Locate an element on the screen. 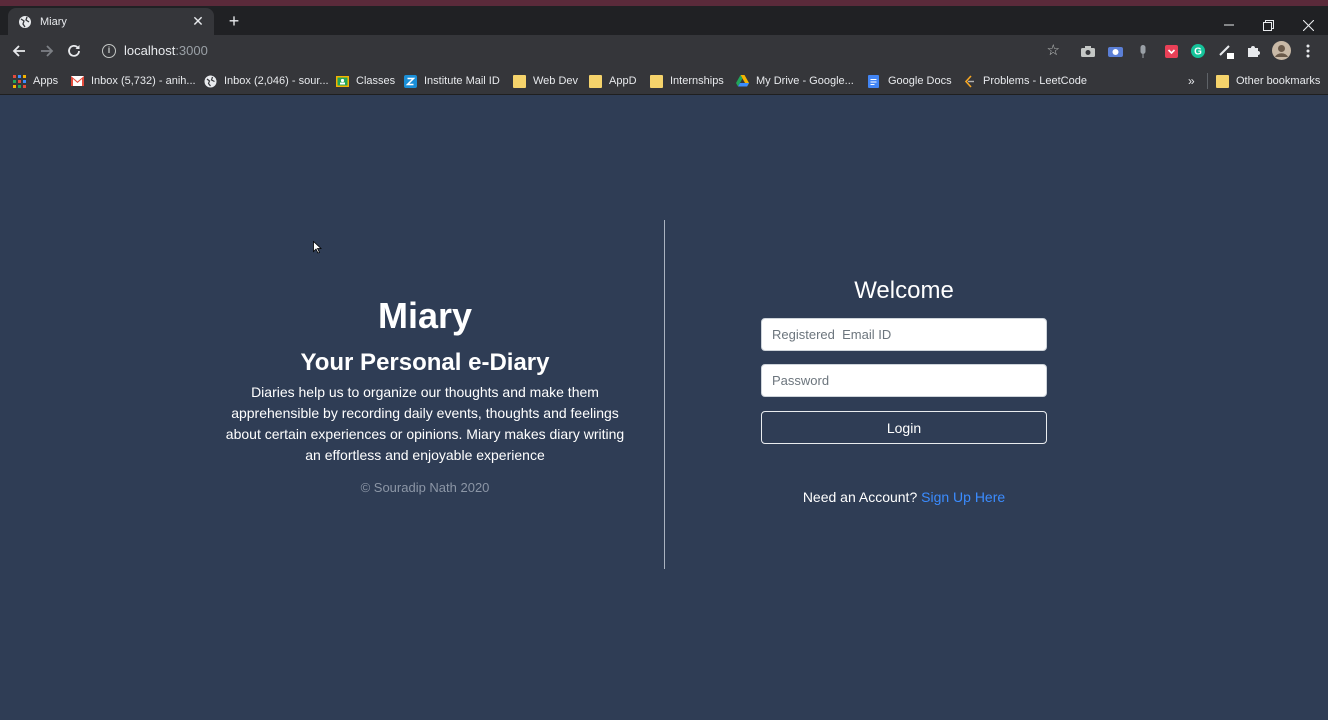 This screenshot has width=1328, height=720. forward-button is located at coordinates (47, 51).